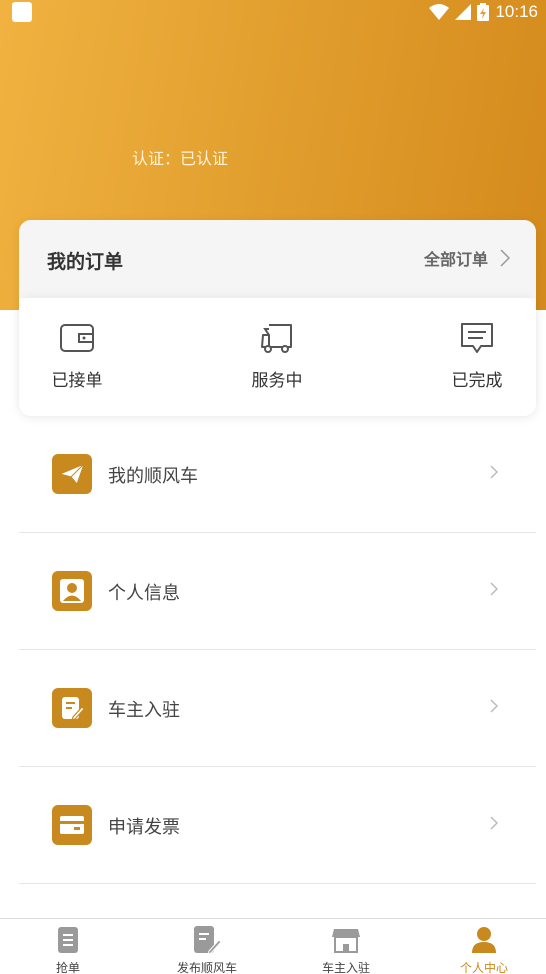 The width and height of the screenshot is (546, 974). I want to click on message-icon, so click(477, 338).